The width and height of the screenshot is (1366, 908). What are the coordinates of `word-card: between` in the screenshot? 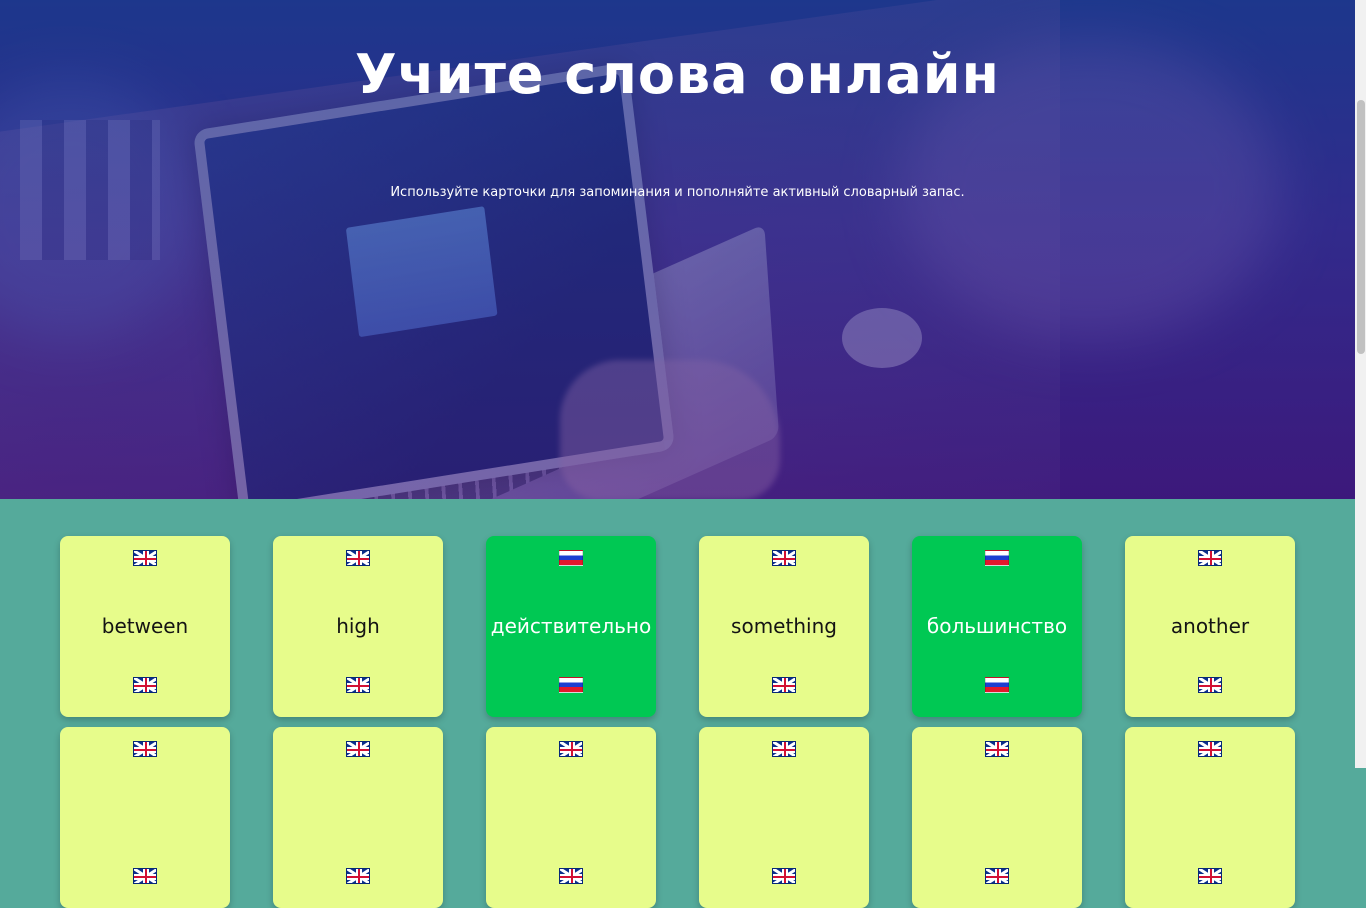 It's located at (145, 626).